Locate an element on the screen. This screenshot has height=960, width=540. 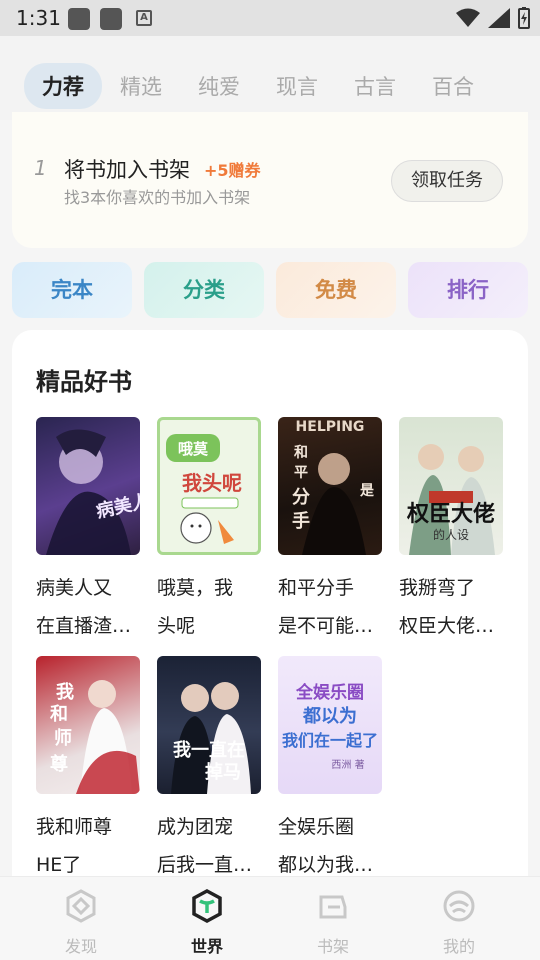
svg-text: 掉马 is located at coordinates (223, 772).